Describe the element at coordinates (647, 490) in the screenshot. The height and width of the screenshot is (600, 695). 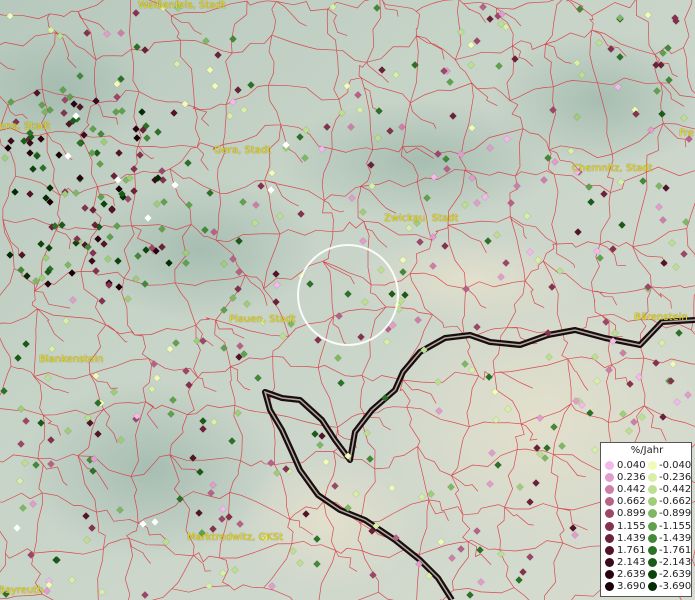
I see `legend-row: 0.442 -0.442` at that location.